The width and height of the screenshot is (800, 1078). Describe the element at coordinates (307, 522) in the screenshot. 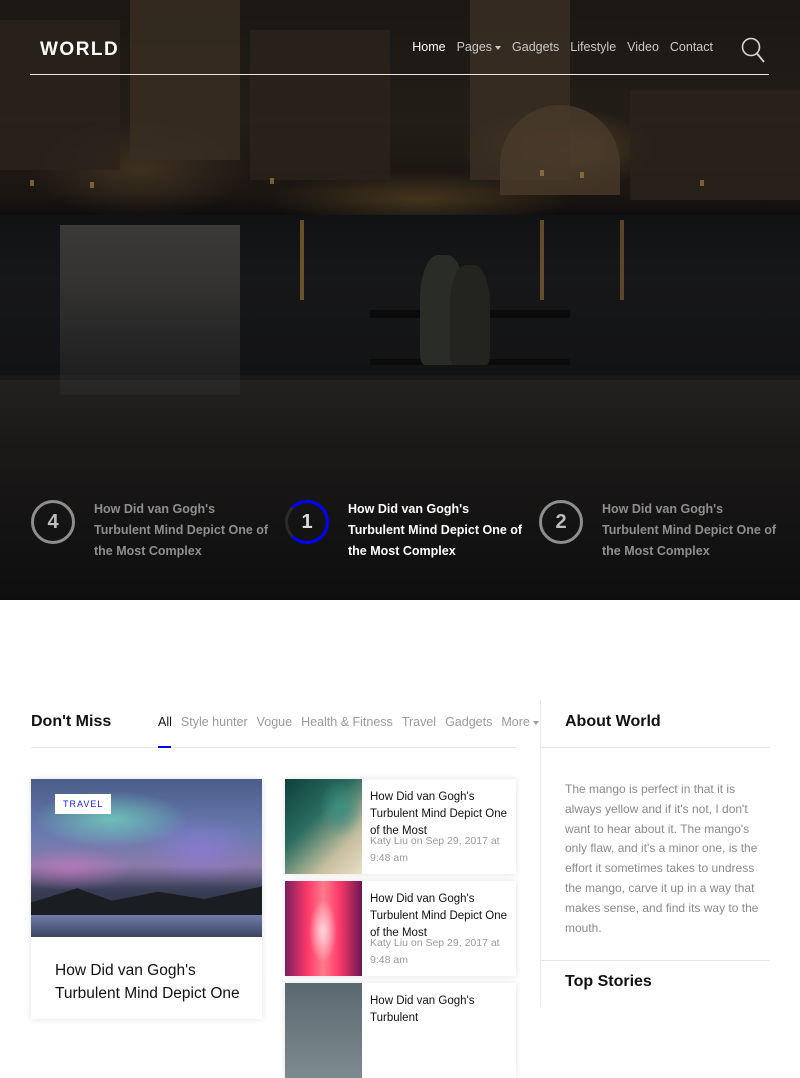

I see `slide-number: 1` at that location.